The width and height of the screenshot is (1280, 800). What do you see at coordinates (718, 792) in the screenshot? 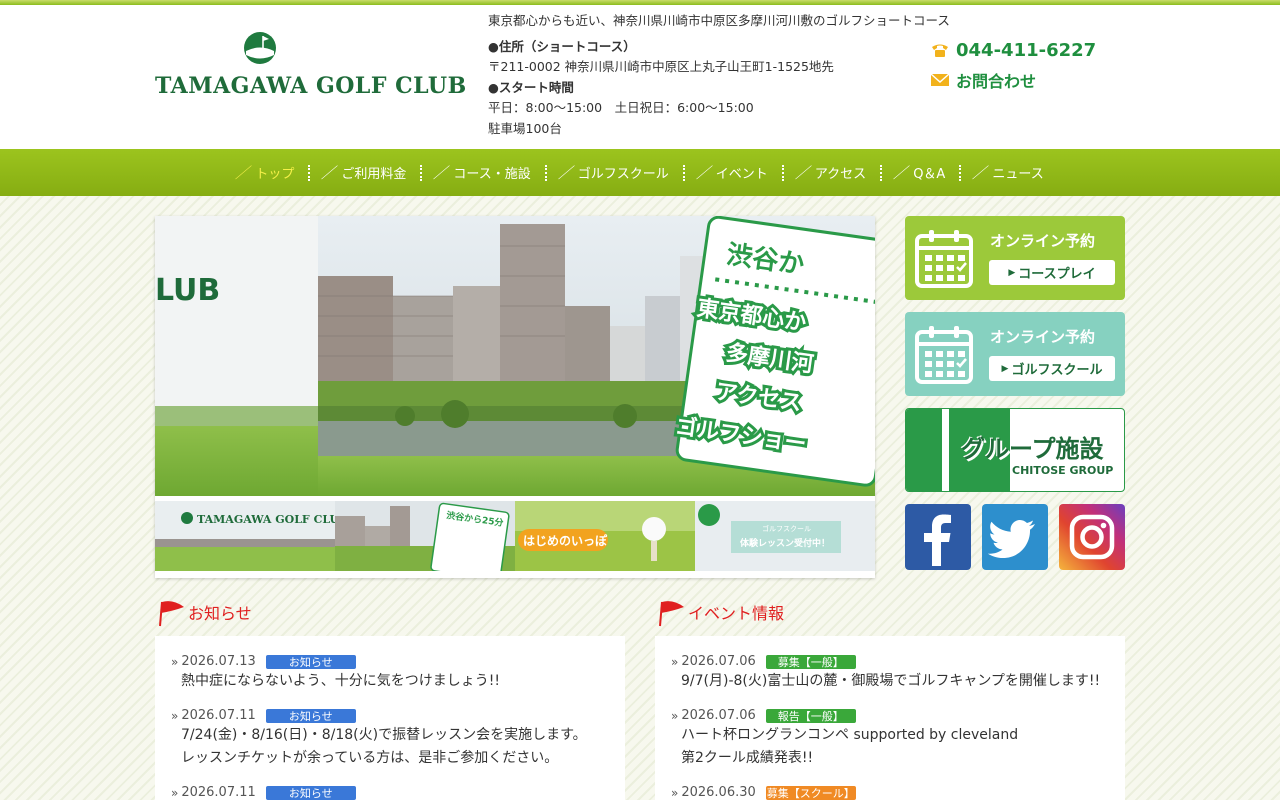
I see `entry-date: 2026.06.30` at bounding box center [718, 792].